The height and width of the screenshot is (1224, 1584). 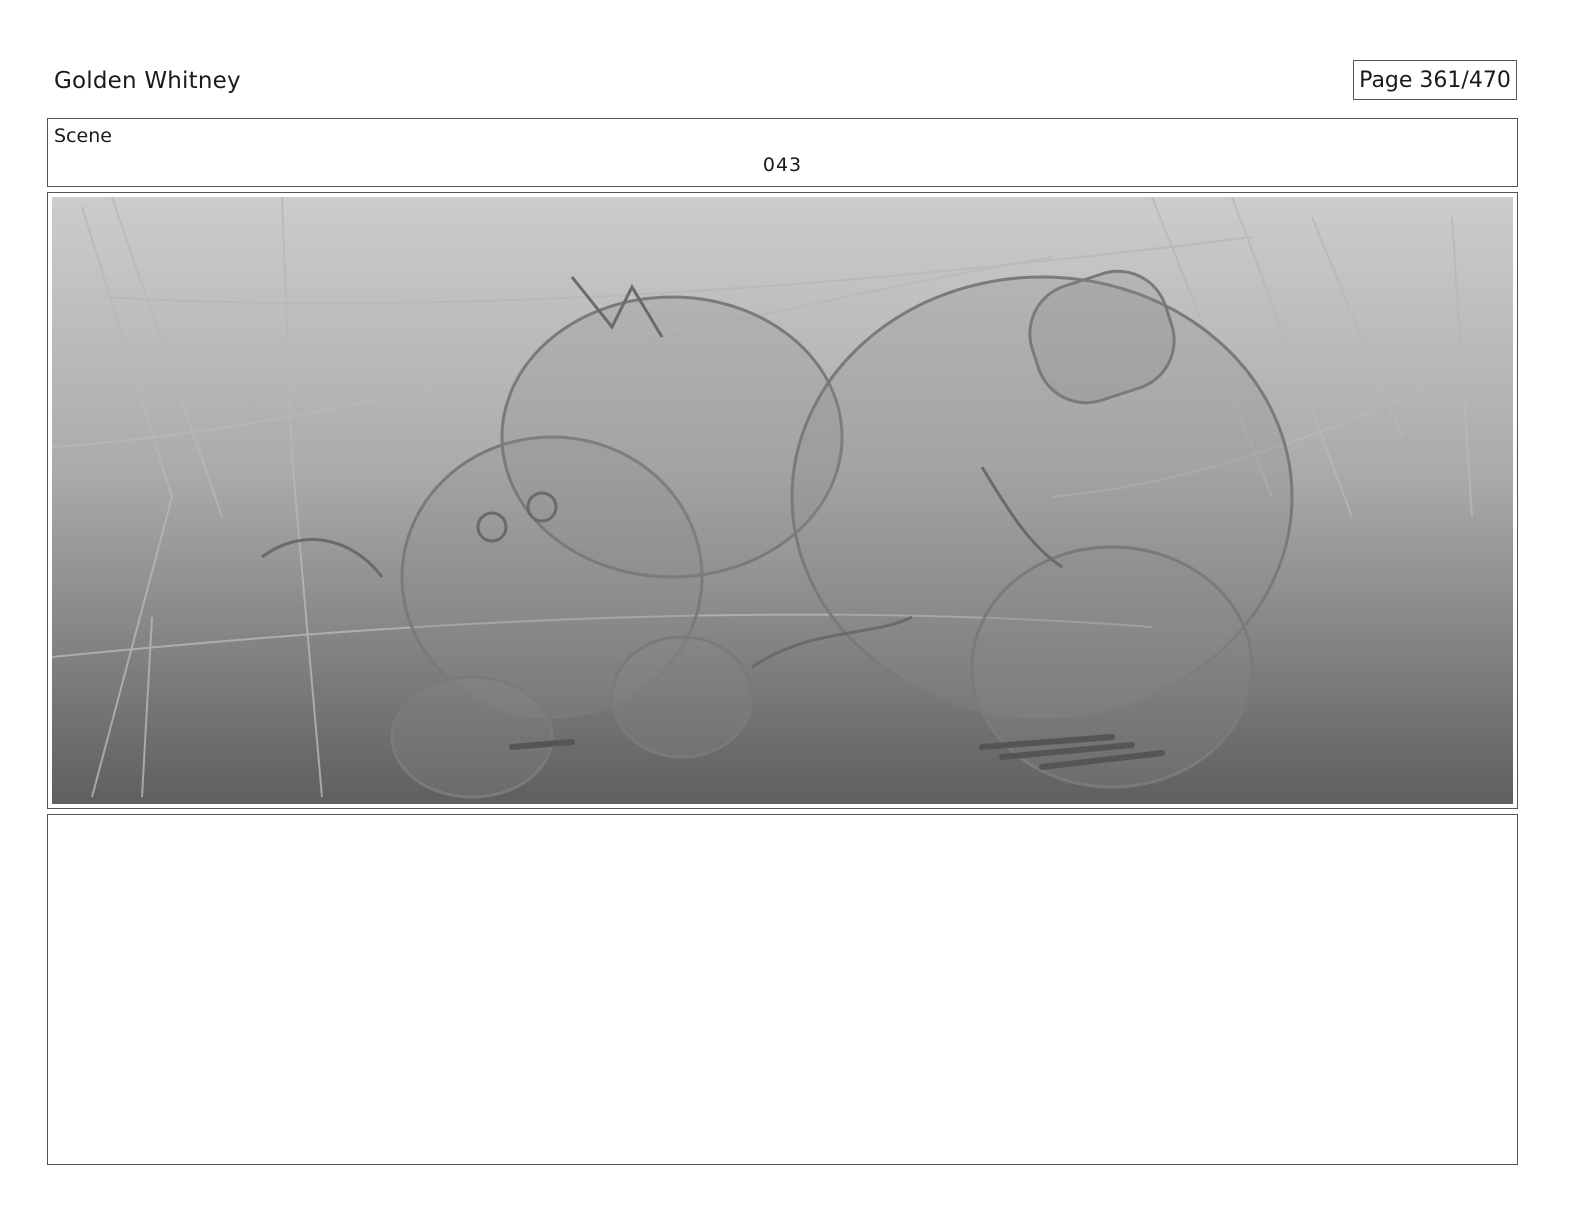 I want to click on scene-number: 043, so click(x=782, y=165).